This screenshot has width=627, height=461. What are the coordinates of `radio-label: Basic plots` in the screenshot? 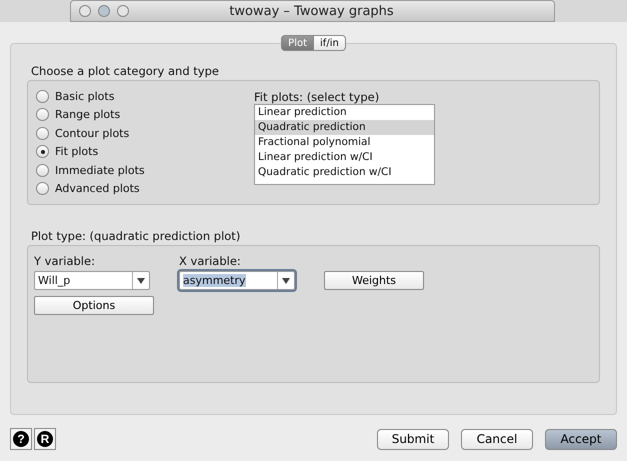 It's located at (84, 96).